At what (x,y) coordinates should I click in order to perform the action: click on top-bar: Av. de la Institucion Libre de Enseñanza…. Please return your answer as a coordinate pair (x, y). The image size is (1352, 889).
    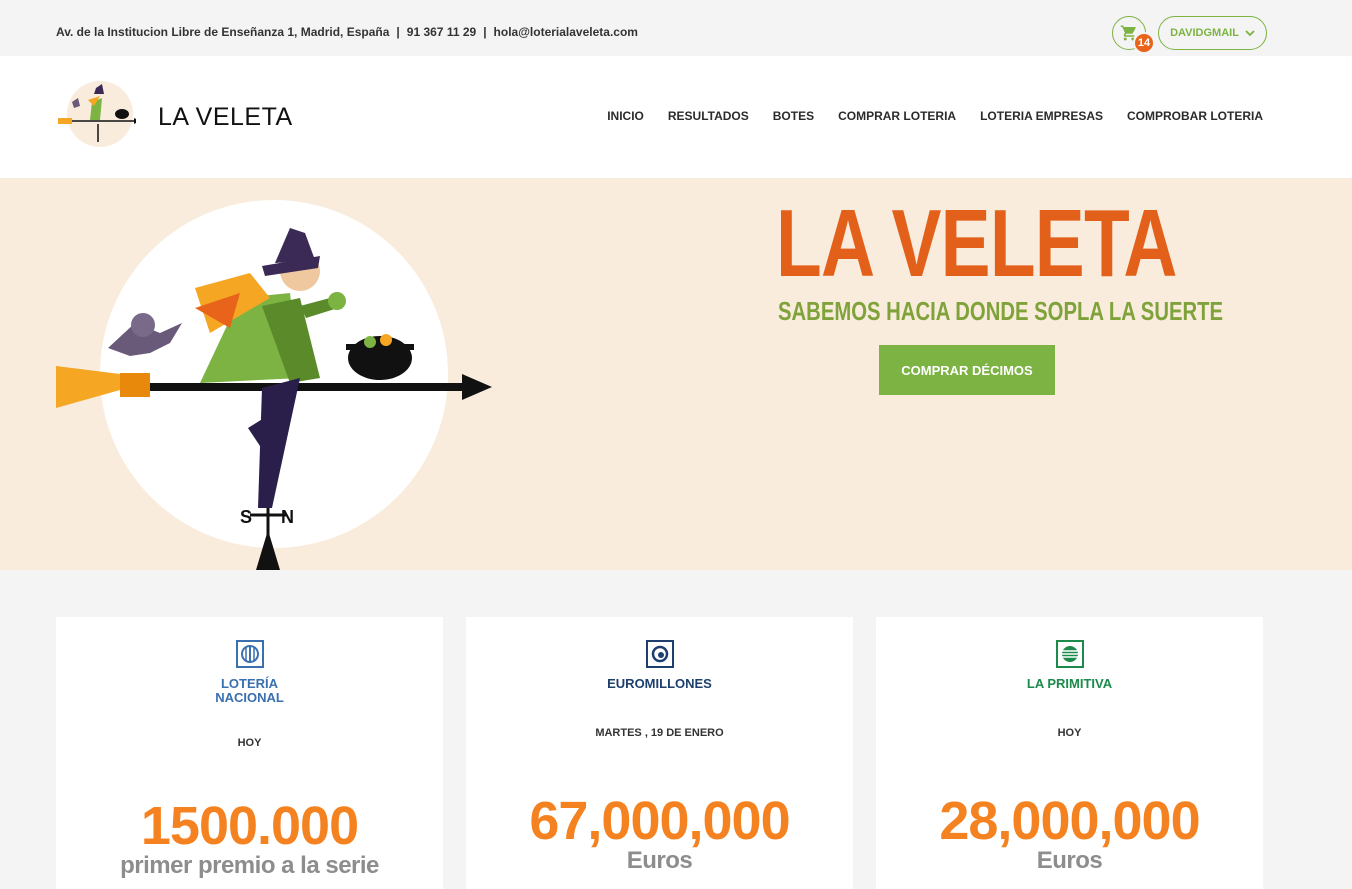
    Looking at the image, I should click on (676, 28).